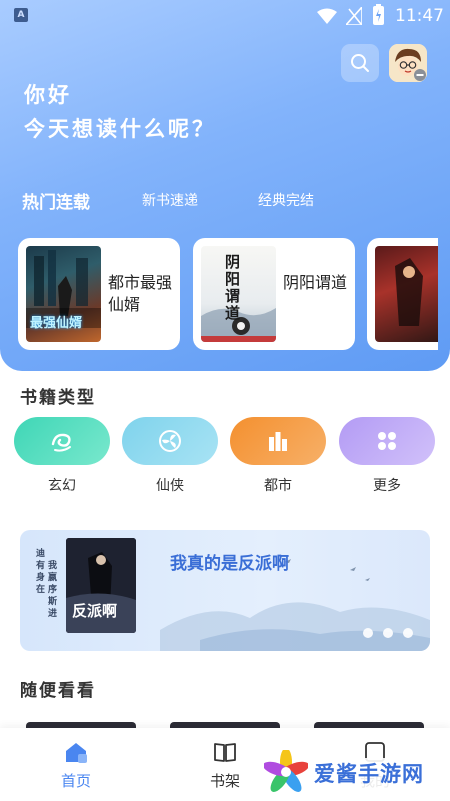 Image resolution: width=450 pixels, height=801 pixels. Describe the element at coordinates (233, 287) in the screenshot. I see `book-cover-text: 阴阳谓道` at that location.